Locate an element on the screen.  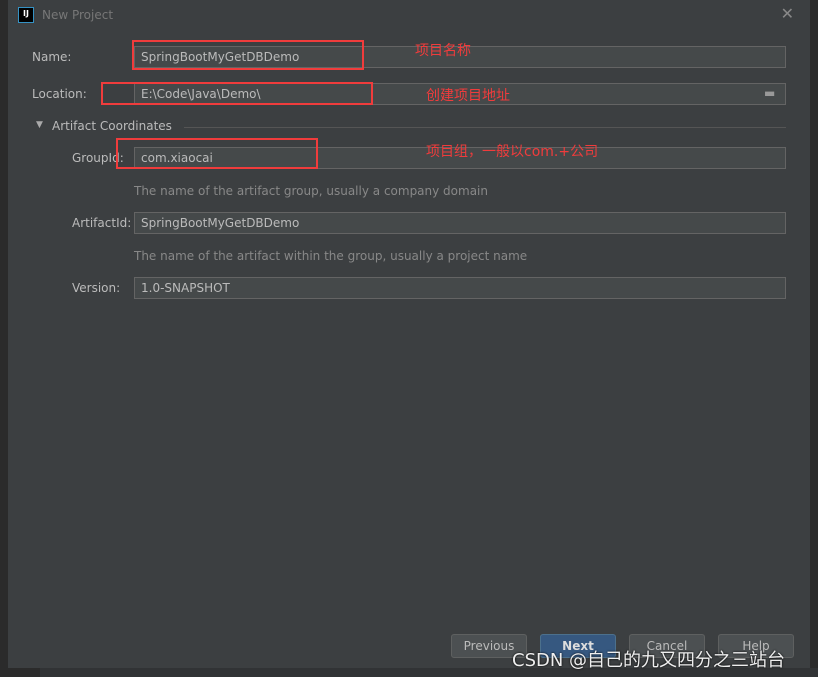
annotation-name: 项目名称 is located at coordinates (443, 51).